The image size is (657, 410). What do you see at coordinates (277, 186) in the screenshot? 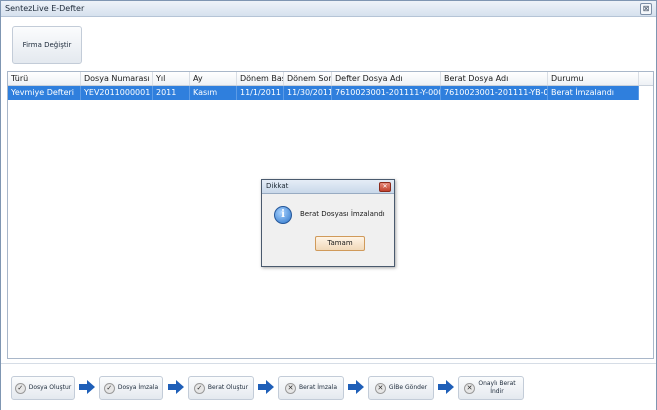
I see `dialog-title: Dikkat` at bounding box center [277, 186].